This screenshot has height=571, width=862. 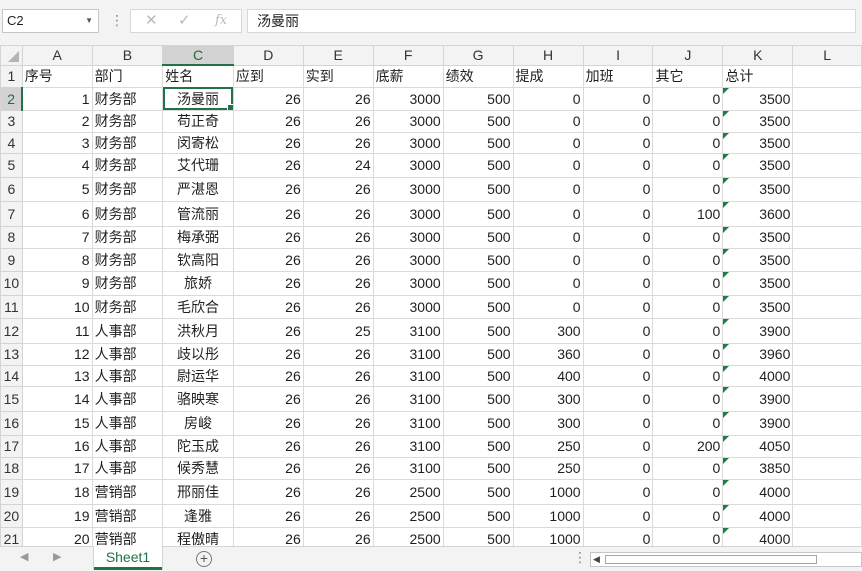 I want to click on header-cell: 其它, so click(x=688, y=76).